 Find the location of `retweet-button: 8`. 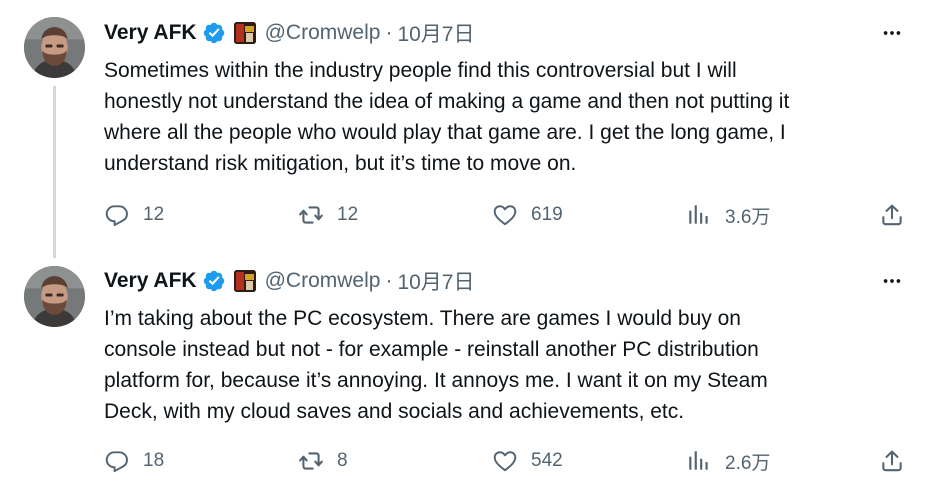

retweet-button: 8 is located at coordinates (323, 461).